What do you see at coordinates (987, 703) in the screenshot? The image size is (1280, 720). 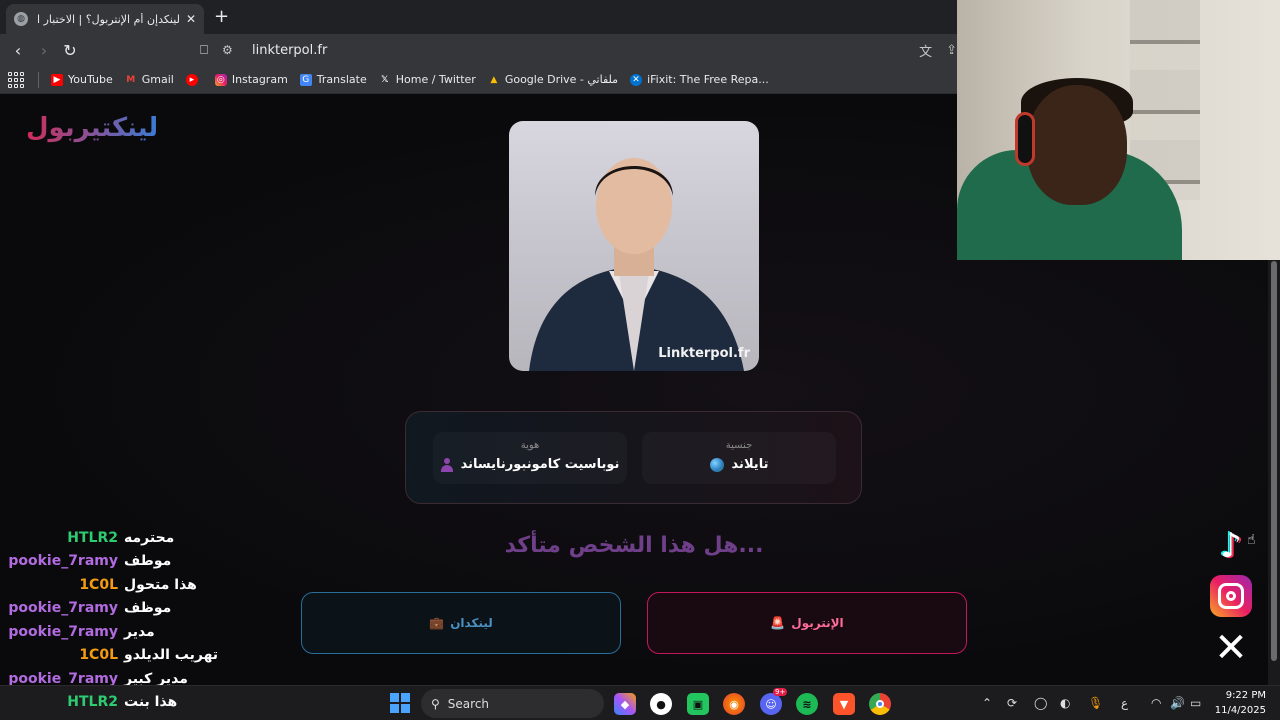 I see `tray-overflow-icon: ⌃` at bounding box center [987, 703].